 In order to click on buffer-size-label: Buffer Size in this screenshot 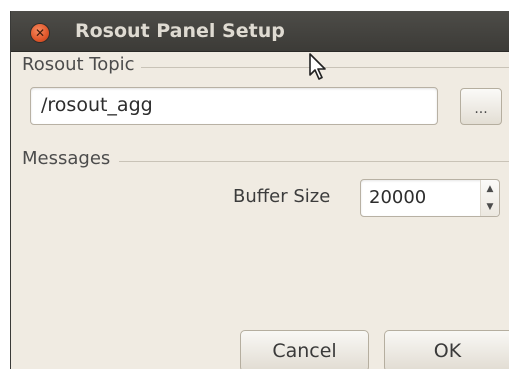, I will do `click(282, 196)`.